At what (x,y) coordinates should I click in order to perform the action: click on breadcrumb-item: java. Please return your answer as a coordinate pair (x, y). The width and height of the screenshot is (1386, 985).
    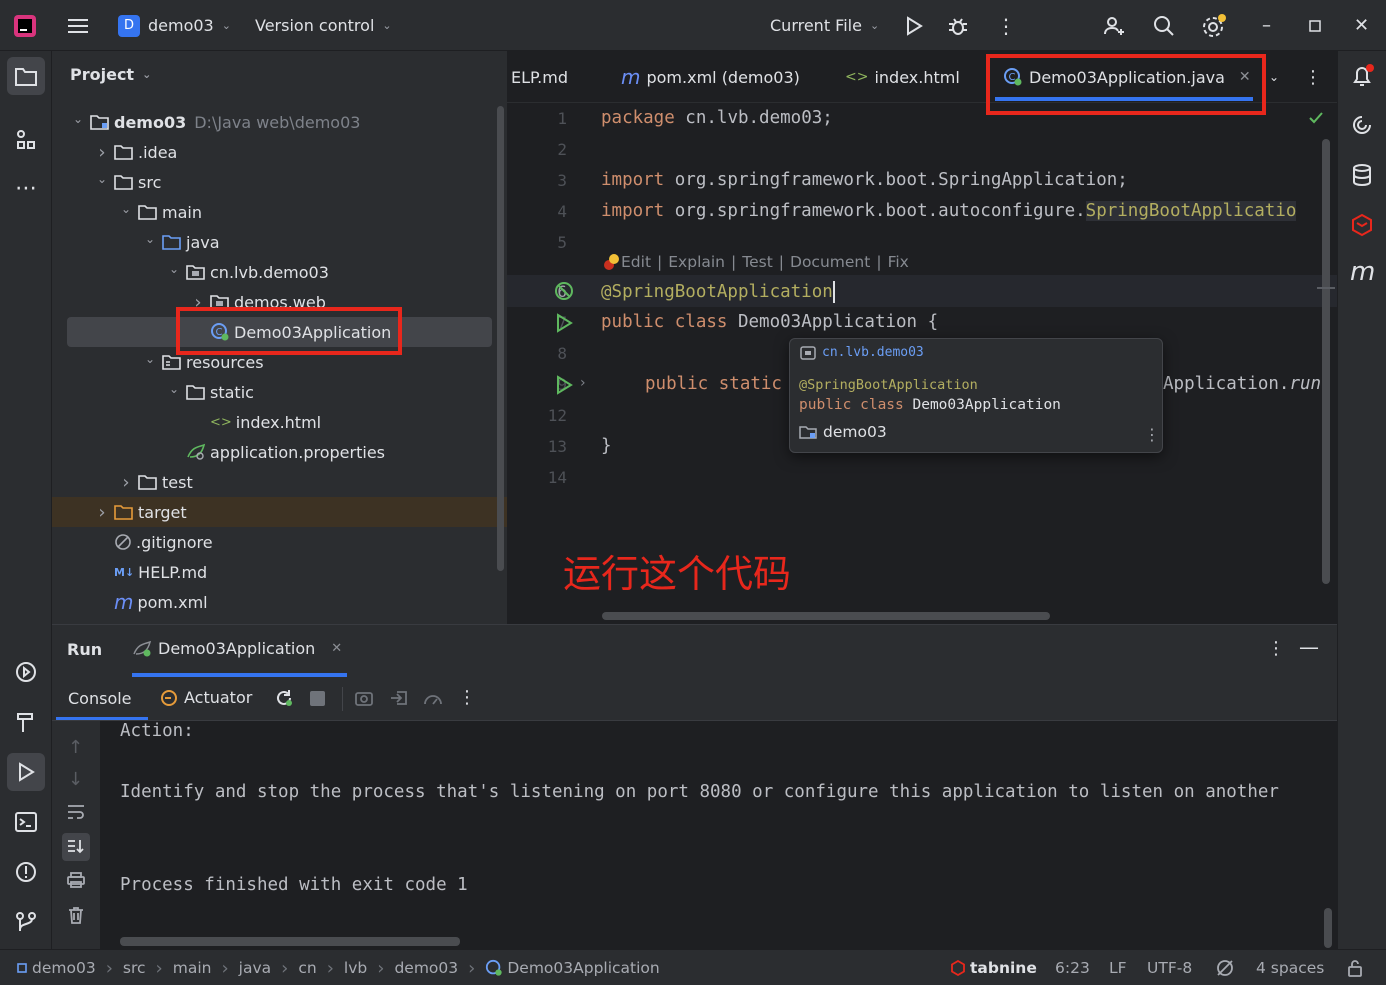
    Looking at the image, I should click on (255, 968).